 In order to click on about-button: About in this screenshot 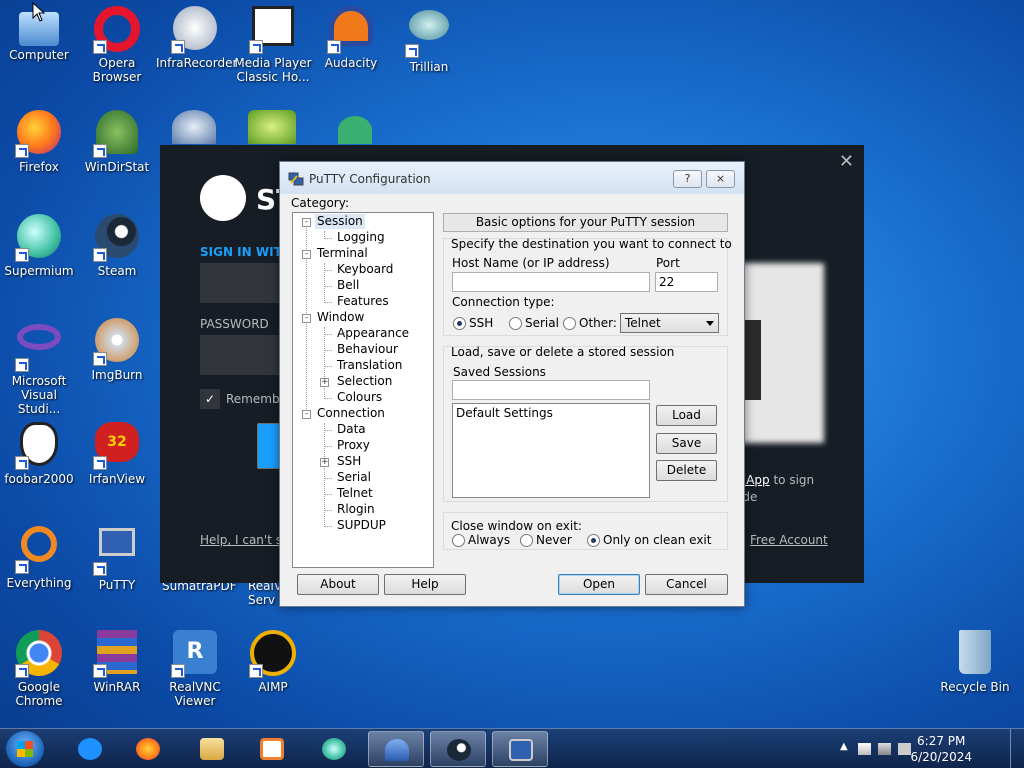, I will do `click(338, 584)`.